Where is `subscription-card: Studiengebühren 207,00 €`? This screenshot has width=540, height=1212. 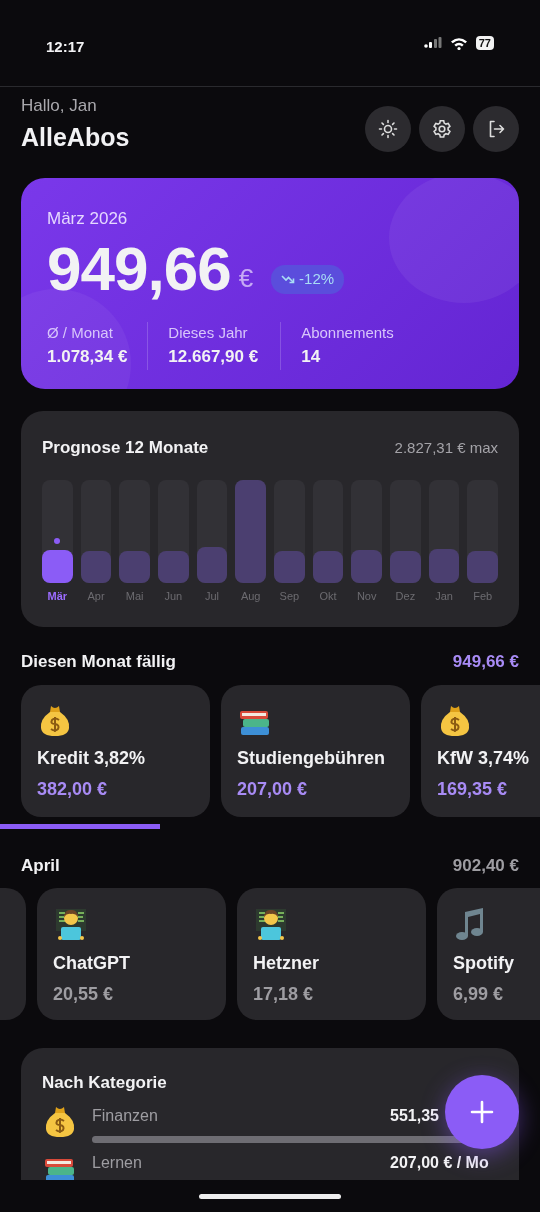
subscription-card: Studiengebühren 207,00 € is located at coordinates (315, 750).